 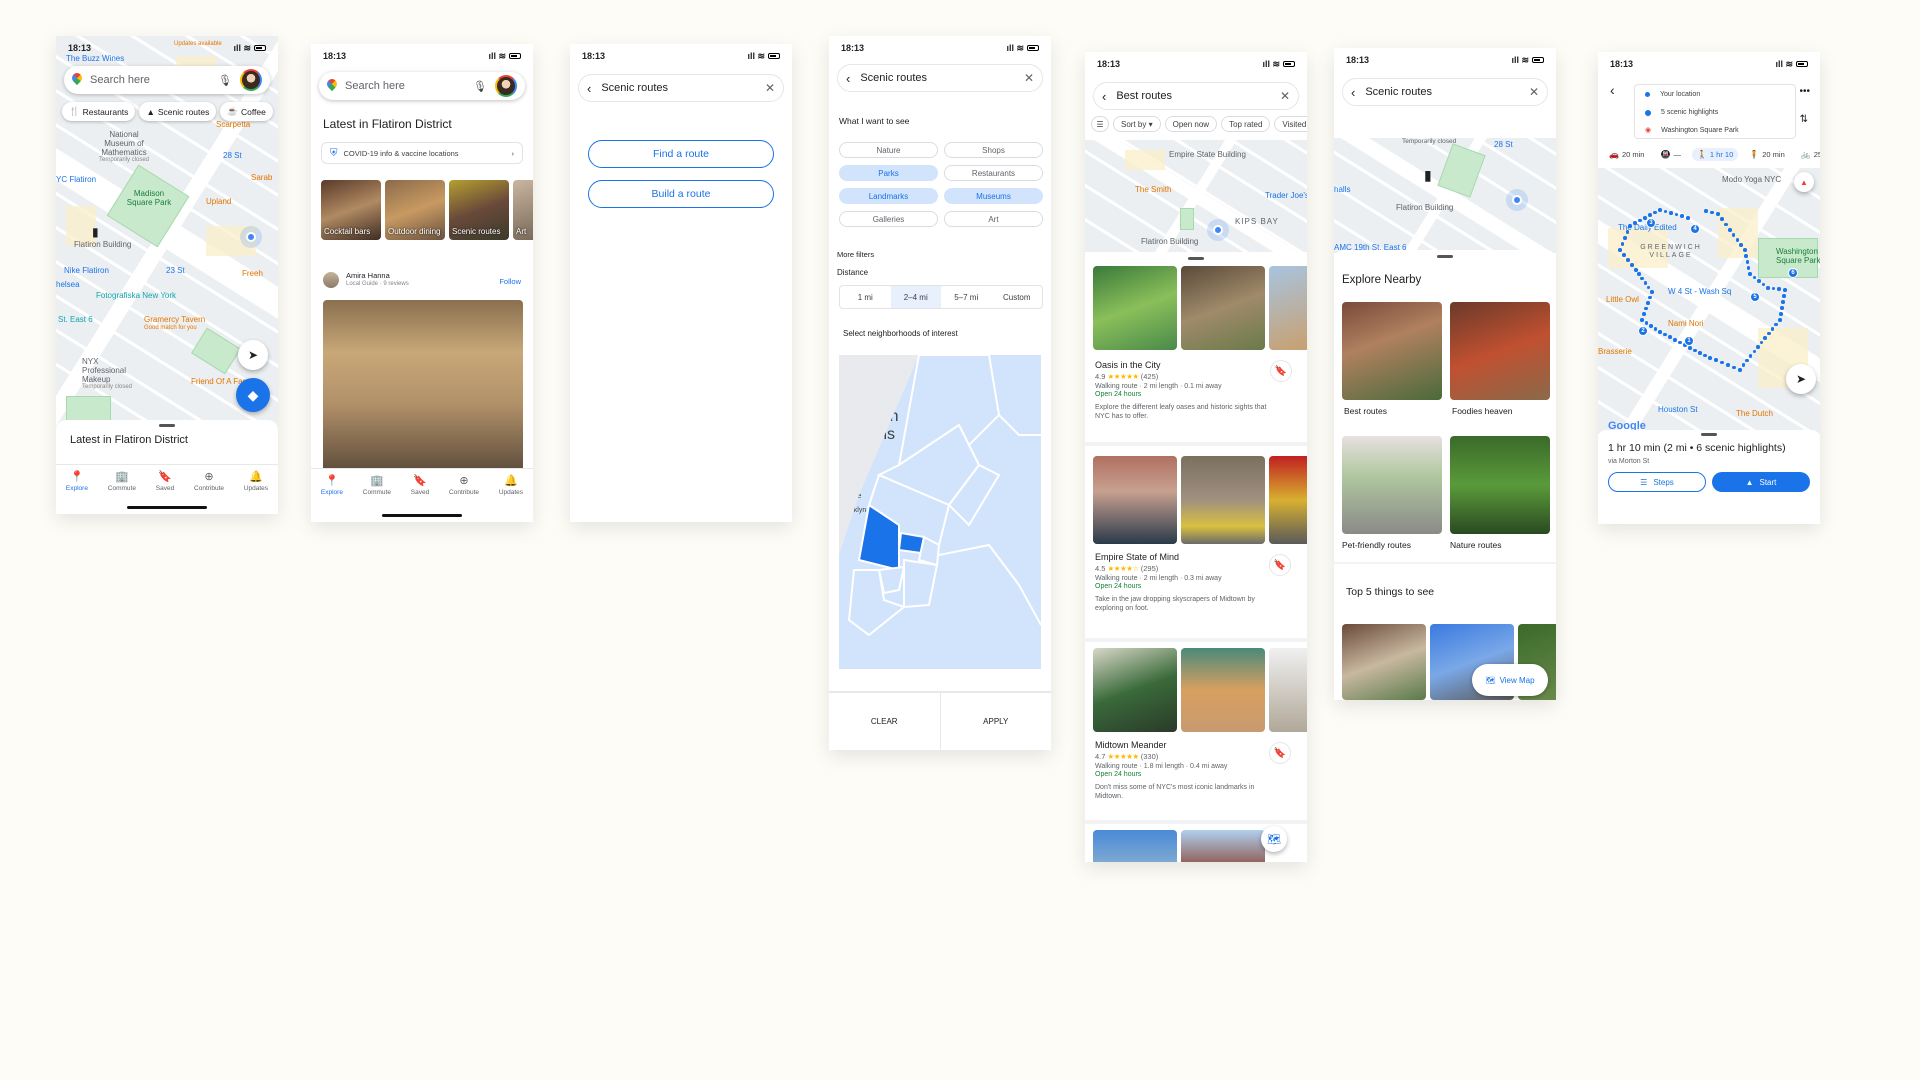 What do you see at coordinates (1643, 331) in the screenshot?
I see `scenic-stop-marker: 2` at bounding box center [1643, 331].